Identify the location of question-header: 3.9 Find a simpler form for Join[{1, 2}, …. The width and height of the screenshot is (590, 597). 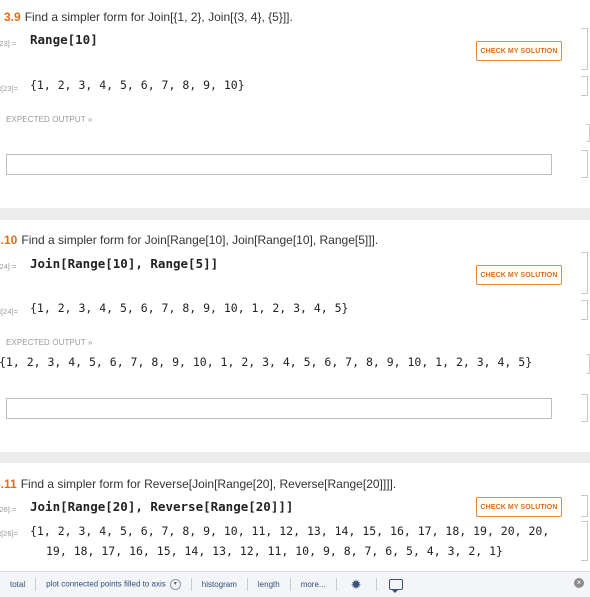
(148, 17).